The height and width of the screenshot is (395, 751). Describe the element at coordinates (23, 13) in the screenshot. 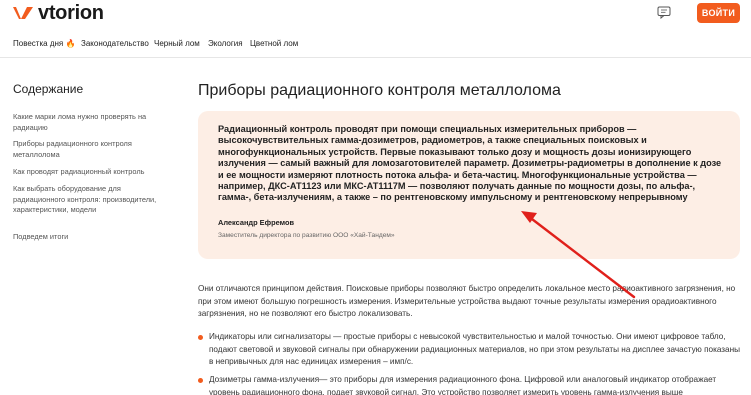

I see `logo-mark-icon` at that location.